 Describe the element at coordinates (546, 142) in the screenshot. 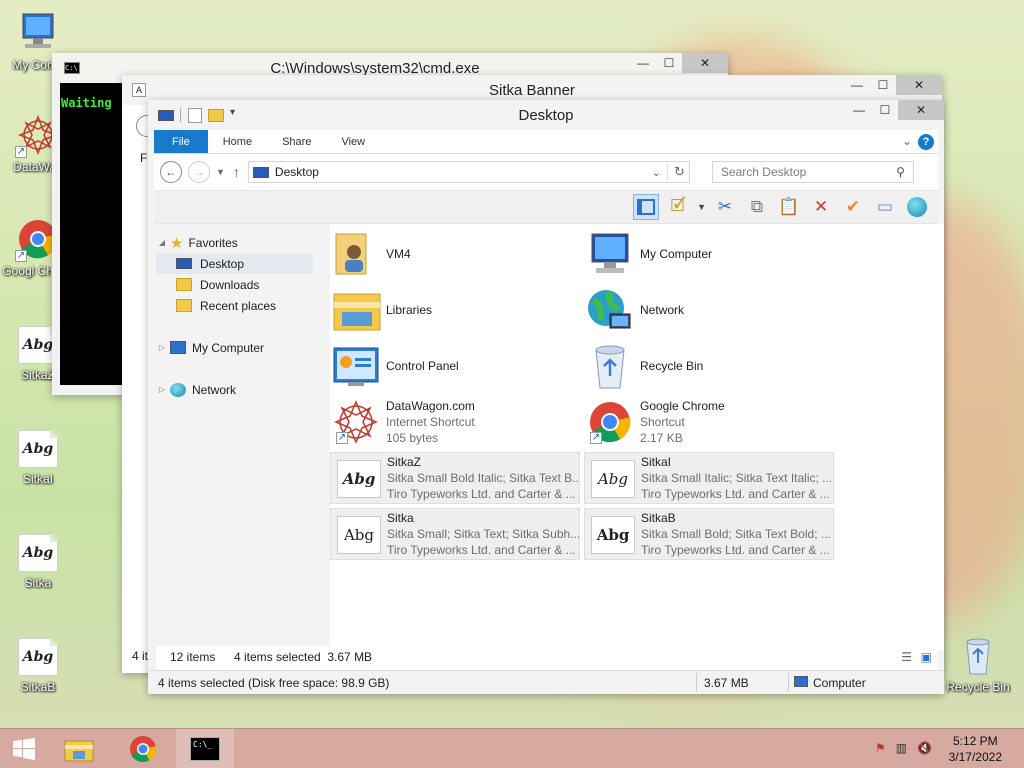

I see `ribbon-tabs: File Home Share View ⌄ ?` at that location.